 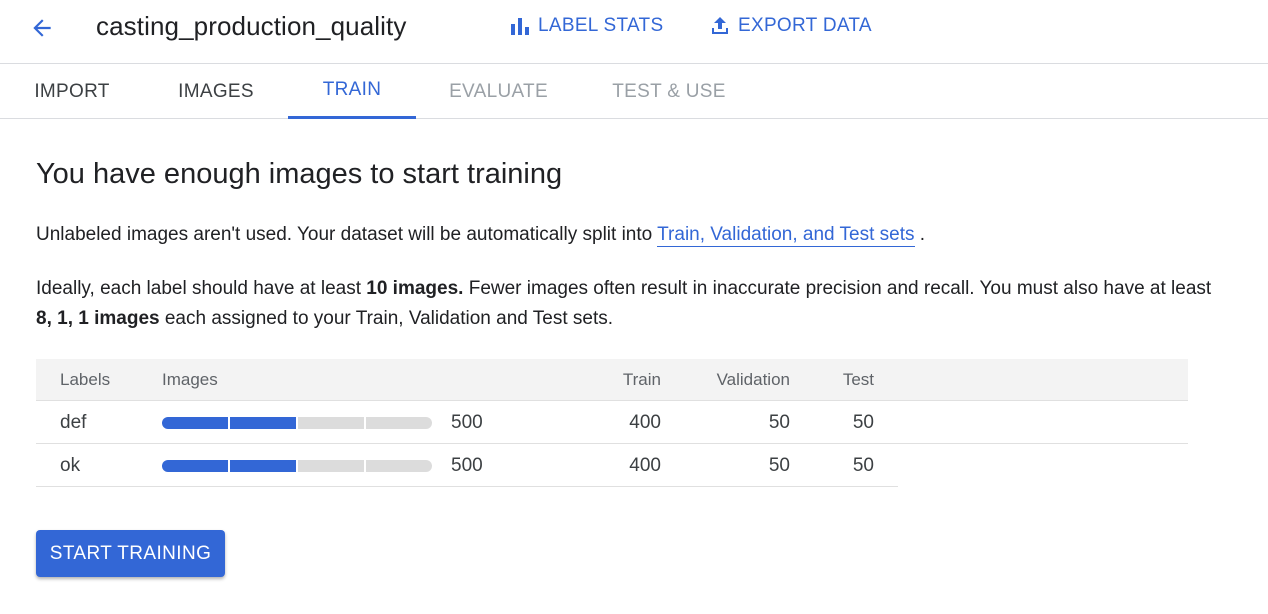 I want to click on start-training-button: START TRAINING, so click(x=130, y=553).